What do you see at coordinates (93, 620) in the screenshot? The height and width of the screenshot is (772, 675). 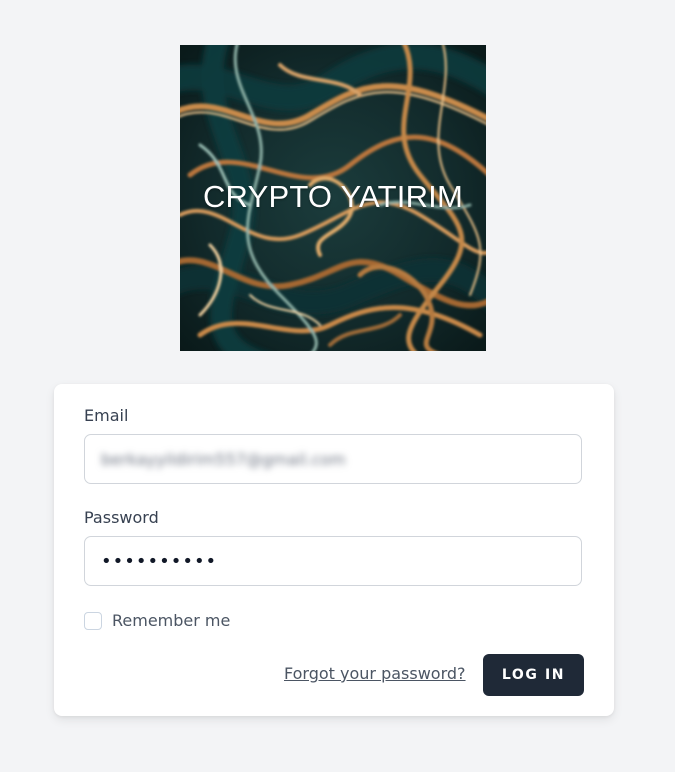 I see `remember-me-checkbox` at bounding box center [93, 620].